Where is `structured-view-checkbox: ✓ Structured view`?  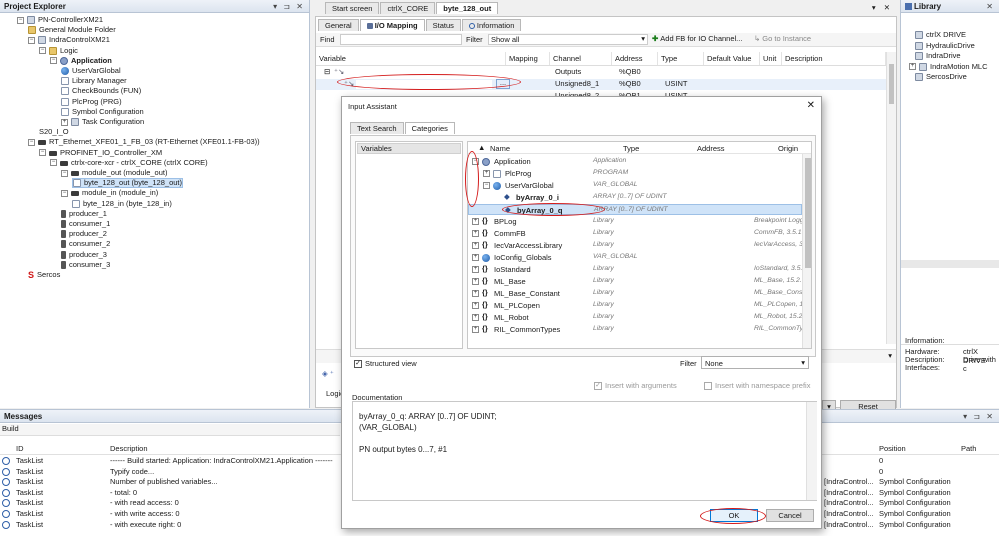 structured-view-checkbox: ✓ Structured view is located at coordinates (385, 363).